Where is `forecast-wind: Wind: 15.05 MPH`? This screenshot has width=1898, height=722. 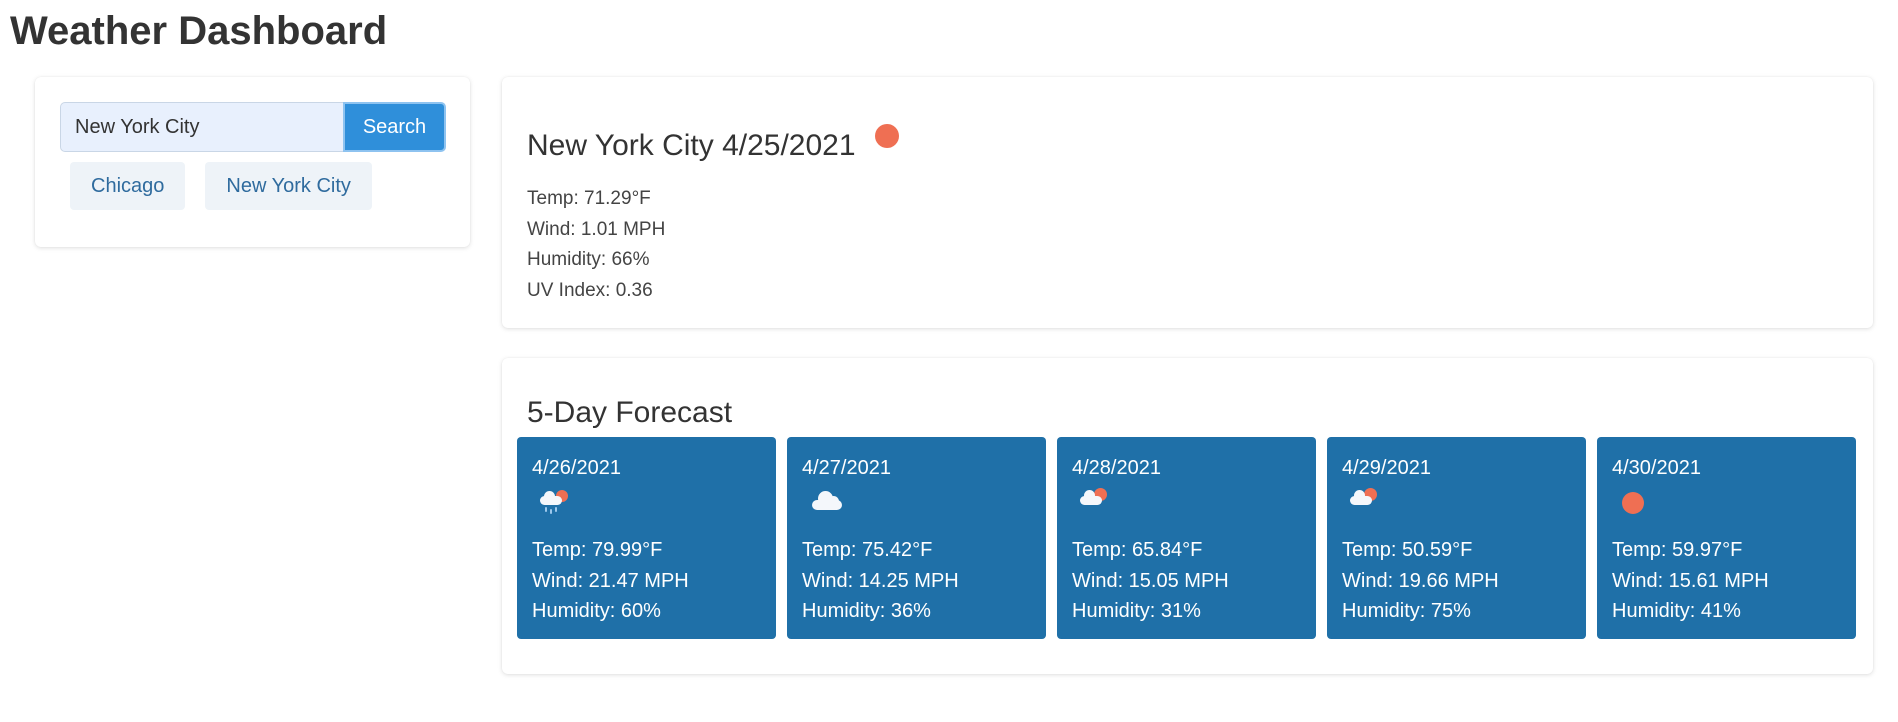 forecast-wind: Wind: 15.05 MPH is located at coordinates (1150, 580).